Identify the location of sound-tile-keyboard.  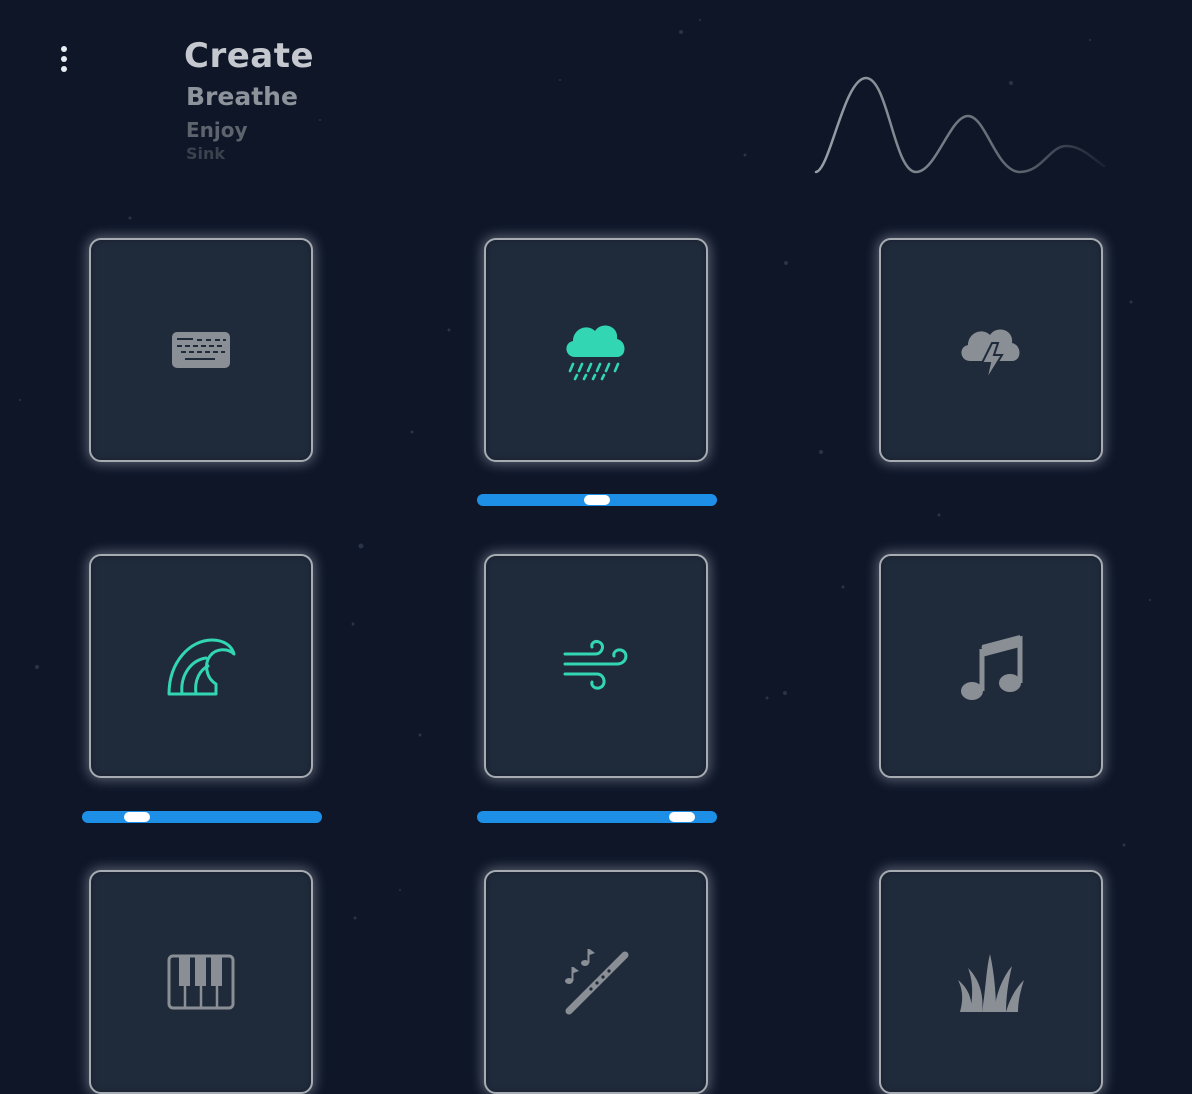
(201, 350).